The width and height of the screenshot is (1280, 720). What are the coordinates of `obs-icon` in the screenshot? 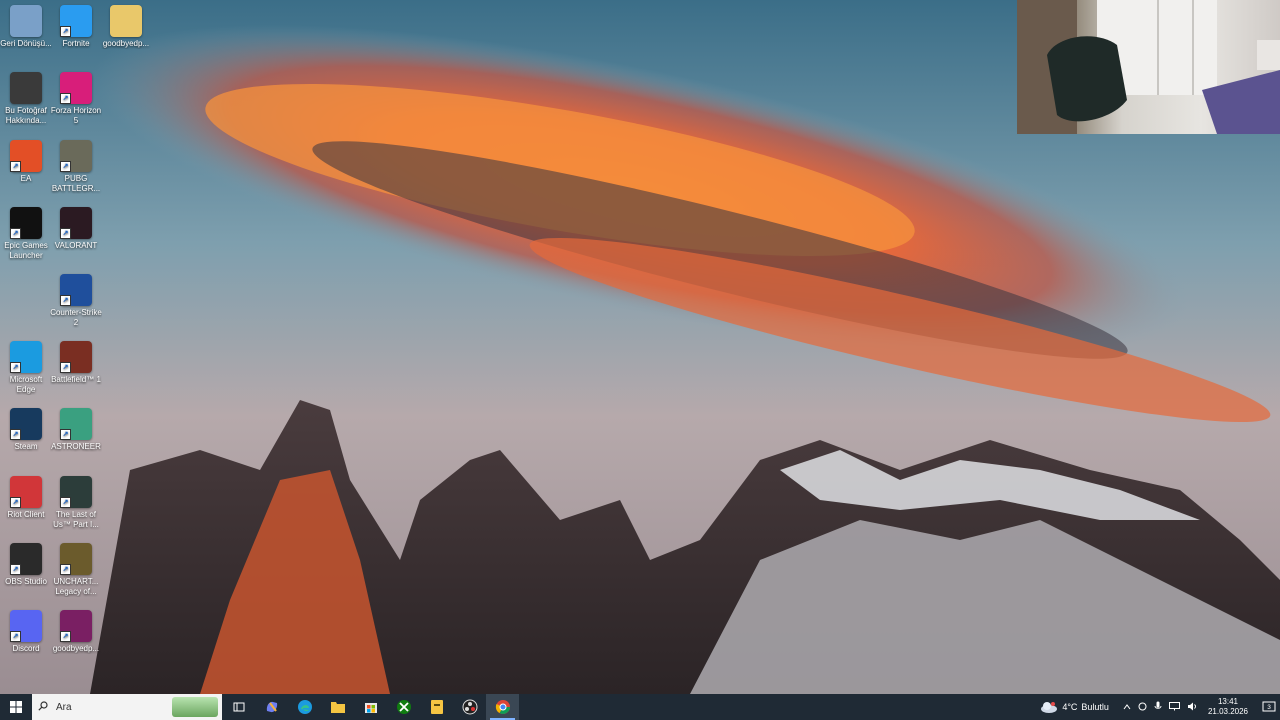 It's located at (469, 707).